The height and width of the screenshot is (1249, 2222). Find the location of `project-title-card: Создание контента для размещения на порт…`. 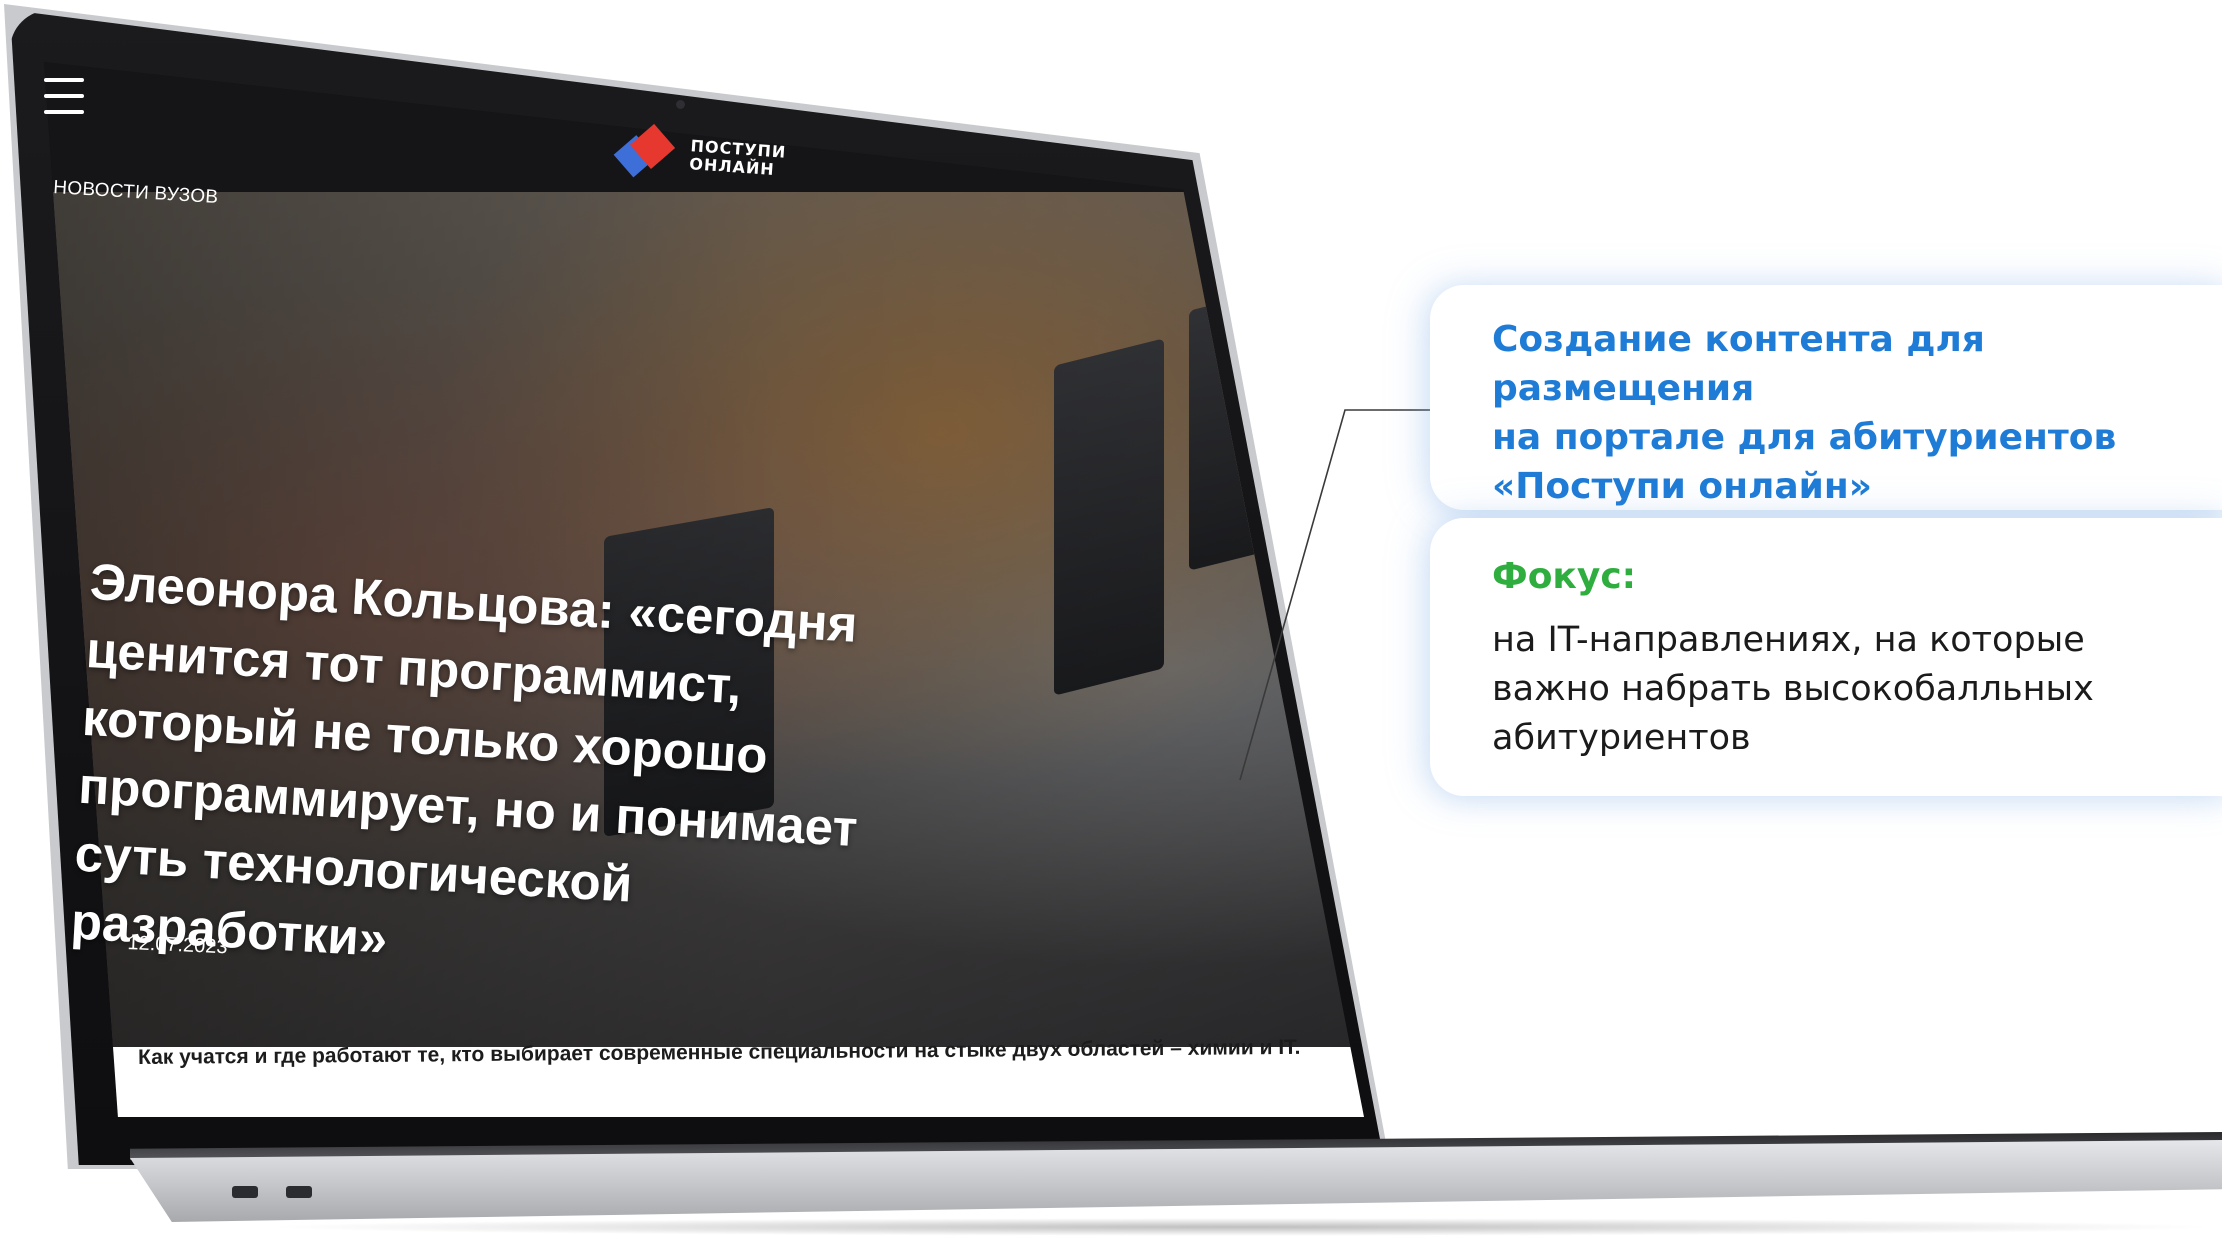

project-title-card: Создание контента для размещения на порт… is located at coordinates (1826, 397).